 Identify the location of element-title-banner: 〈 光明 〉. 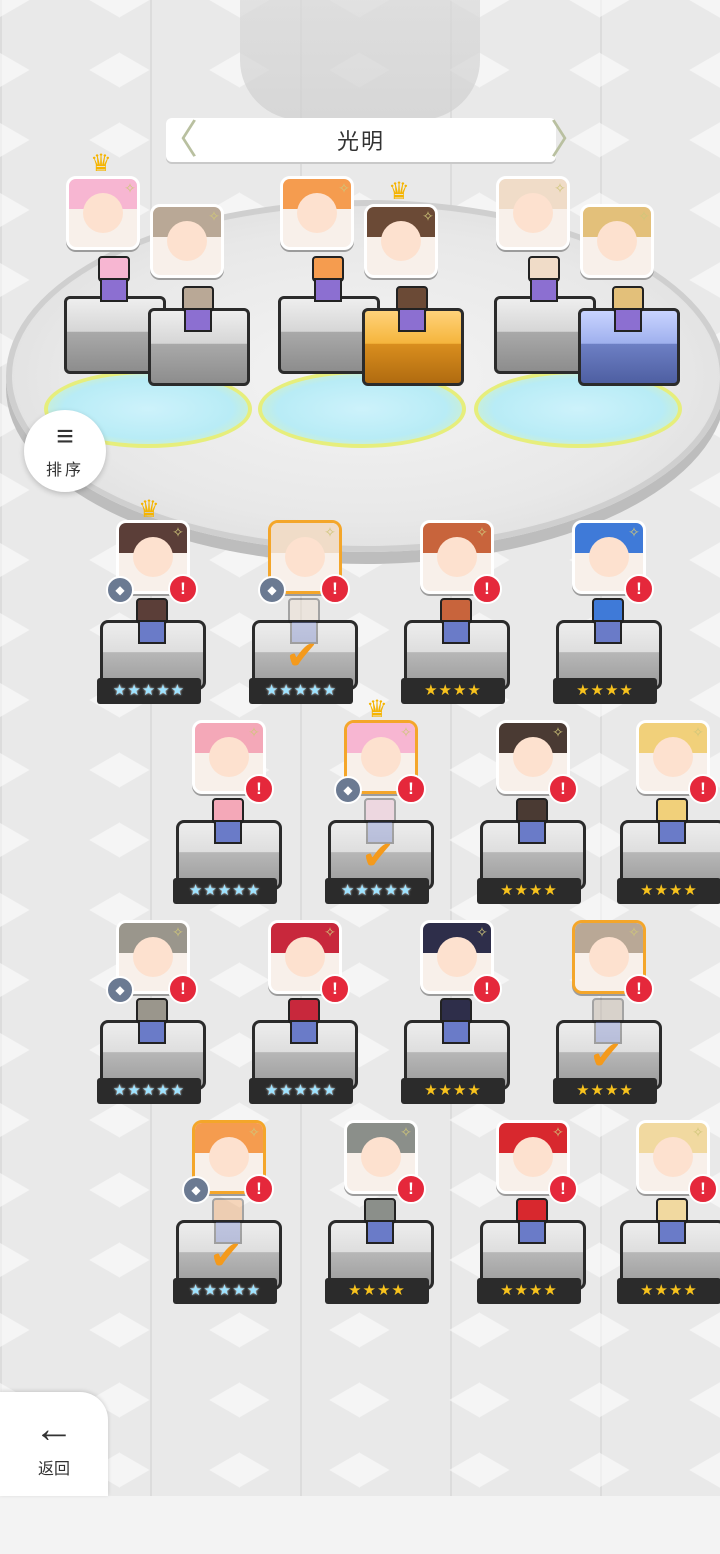
(374, 140).